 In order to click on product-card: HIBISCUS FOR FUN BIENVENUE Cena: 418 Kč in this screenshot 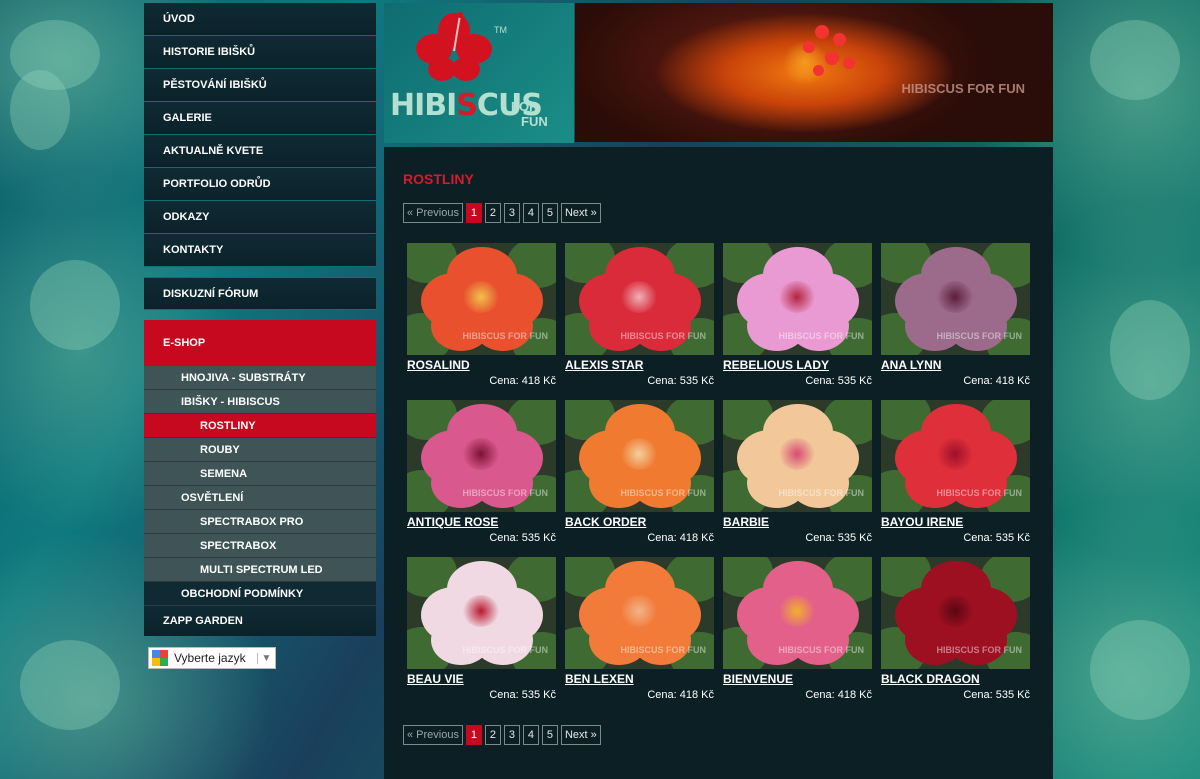, I will do `click(797, 629)`.